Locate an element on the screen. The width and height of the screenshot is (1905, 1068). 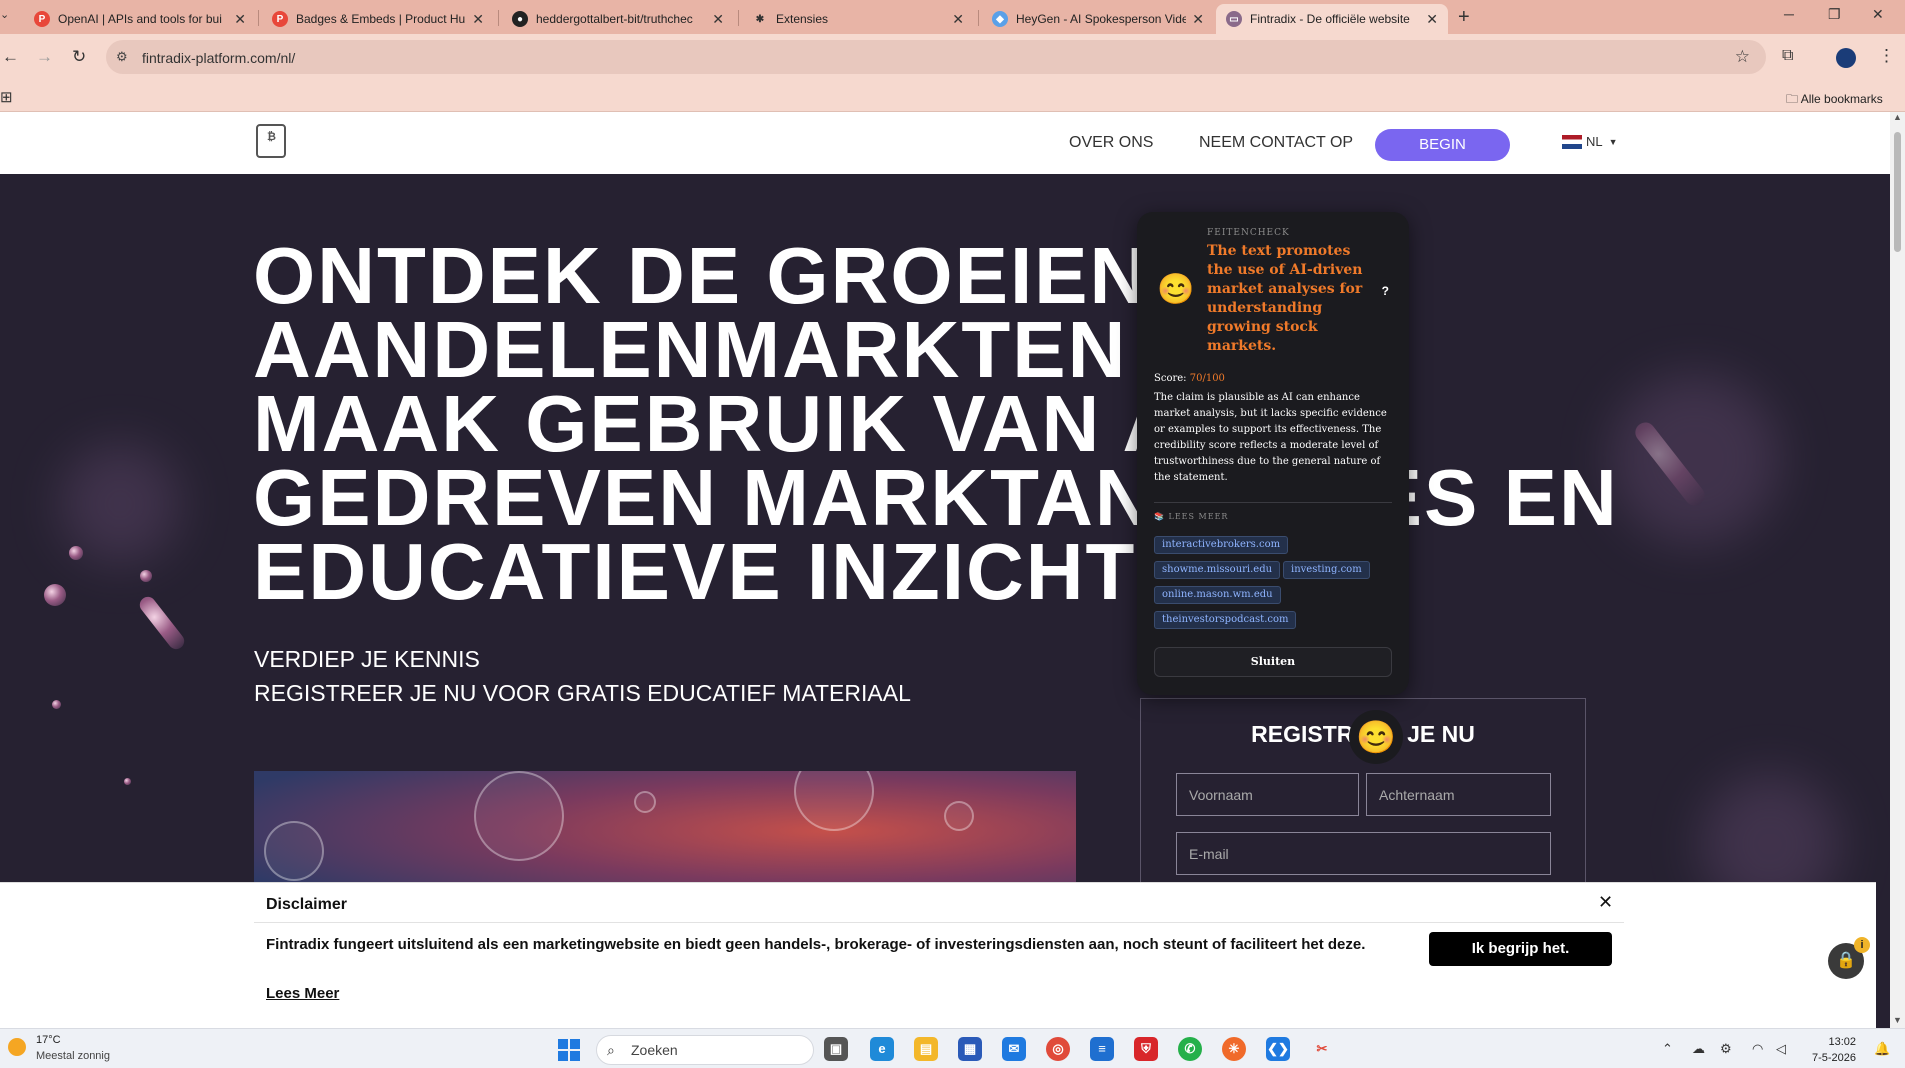
cloud-icon: ☁ is located at coordinates (1698, 1049).